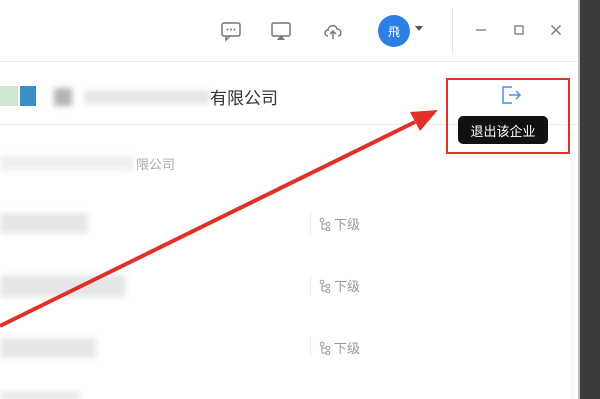 The width and height of the screenshot is (600, 399). What do you see at coordinates (244, 99) in the screenshot?
I see `company-name: 有限公司` at bounding box center [244, 99].